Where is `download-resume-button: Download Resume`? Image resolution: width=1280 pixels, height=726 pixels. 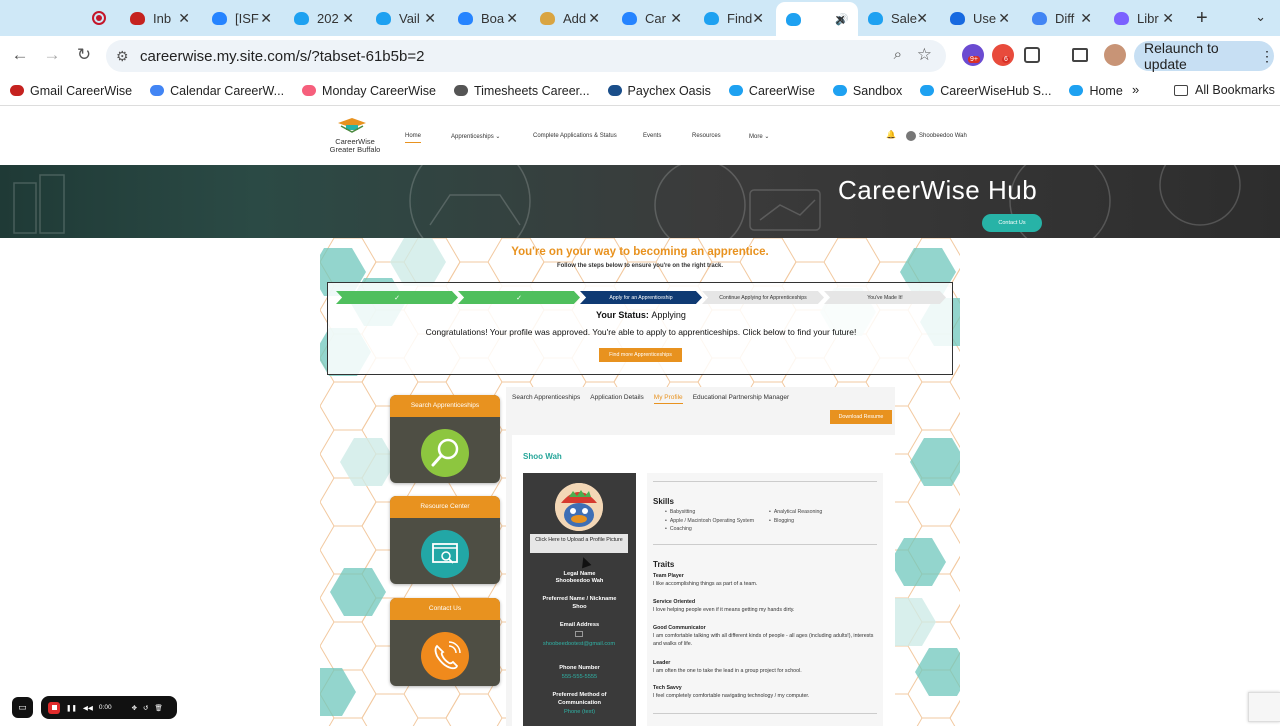 download-resume-button: Download Resume is located at coordinates (861, 417).